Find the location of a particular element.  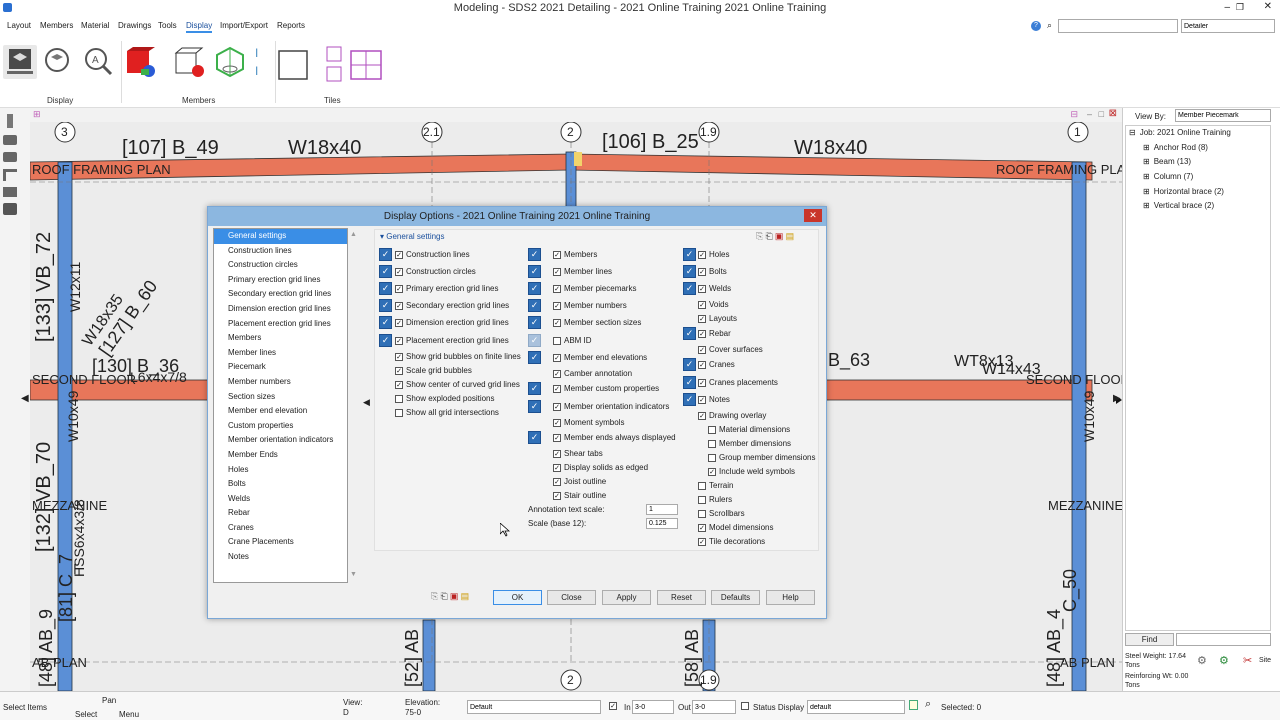

tree-item-anchor-rod: ⊞ Anchor Rod (8) is located at coordinates (1175, 147).